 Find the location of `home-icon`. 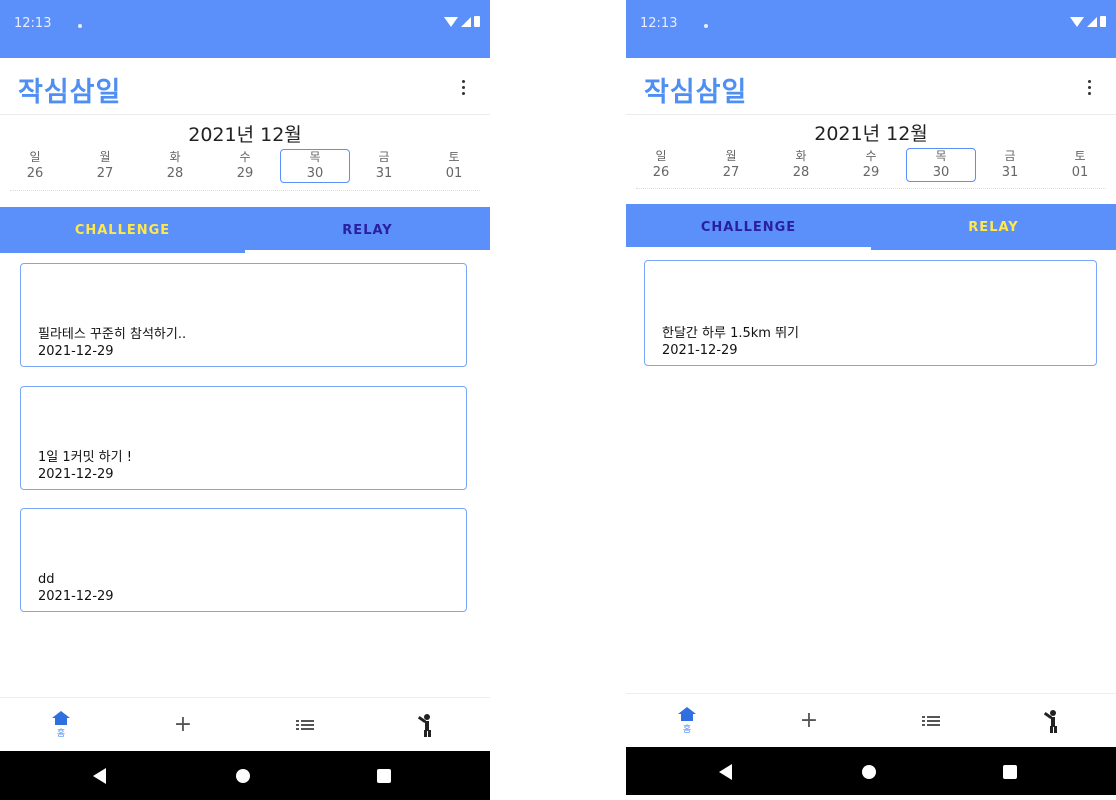

home-icon is located at coordinates (687, 714).